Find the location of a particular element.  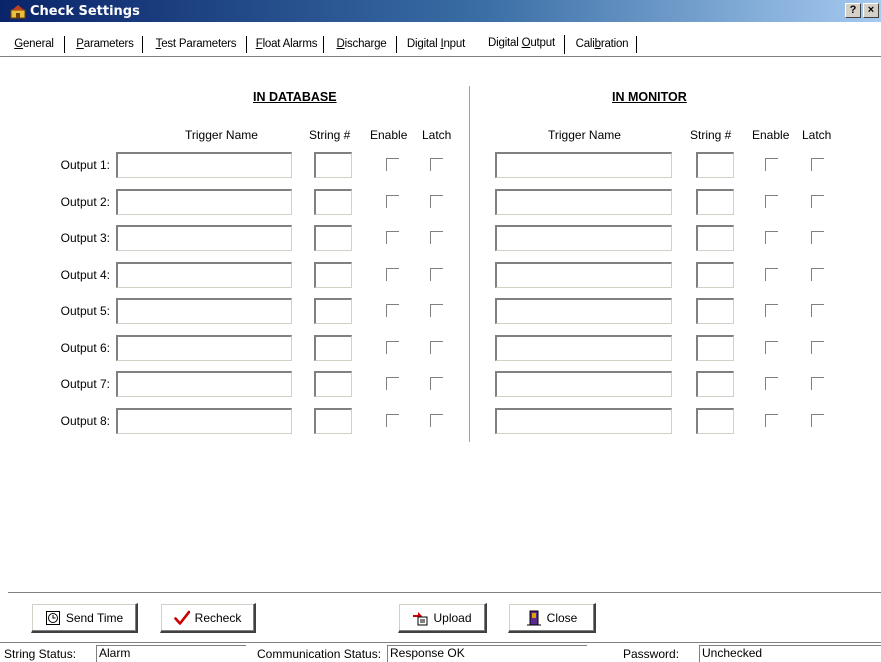

close-button: Close is located at coordinates (552, 618).